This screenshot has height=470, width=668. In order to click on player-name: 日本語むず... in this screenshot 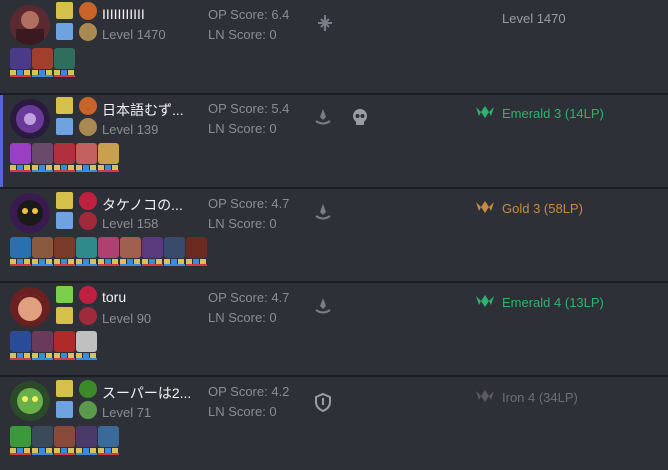, I will do `click(143, 110)`.